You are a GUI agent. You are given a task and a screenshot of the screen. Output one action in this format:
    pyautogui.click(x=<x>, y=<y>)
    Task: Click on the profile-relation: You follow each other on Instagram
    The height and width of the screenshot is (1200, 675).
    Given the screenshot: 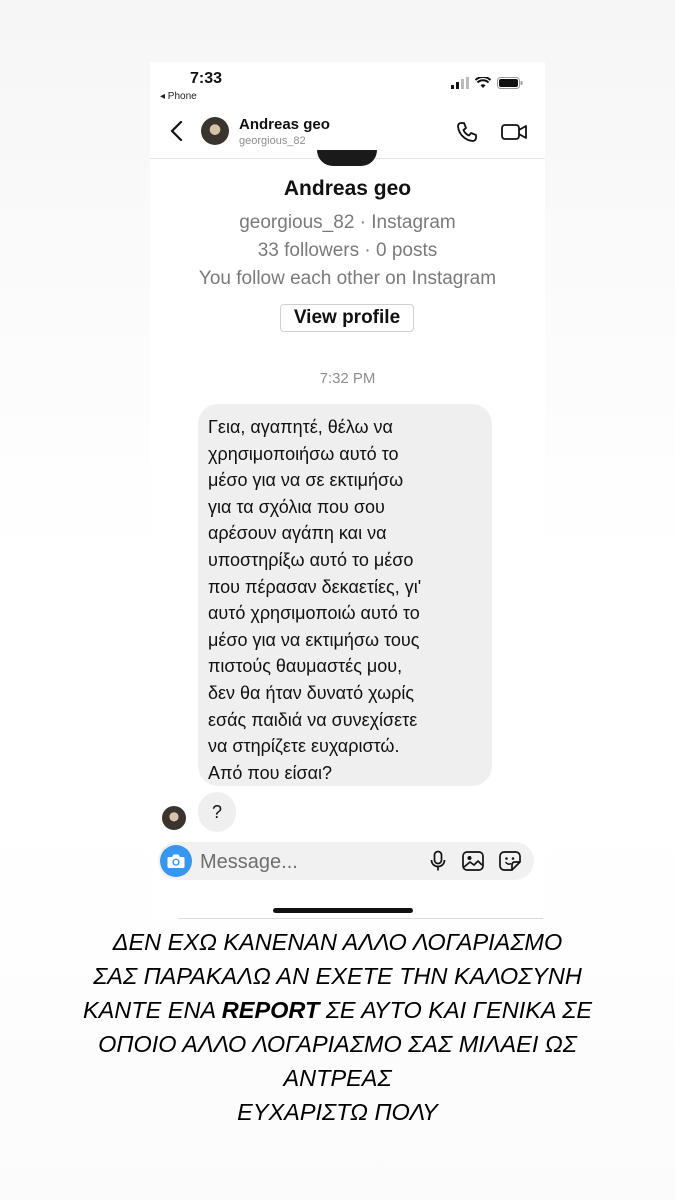 What is the action you would take?
    pyautogui.click(x=347, y=278)
    